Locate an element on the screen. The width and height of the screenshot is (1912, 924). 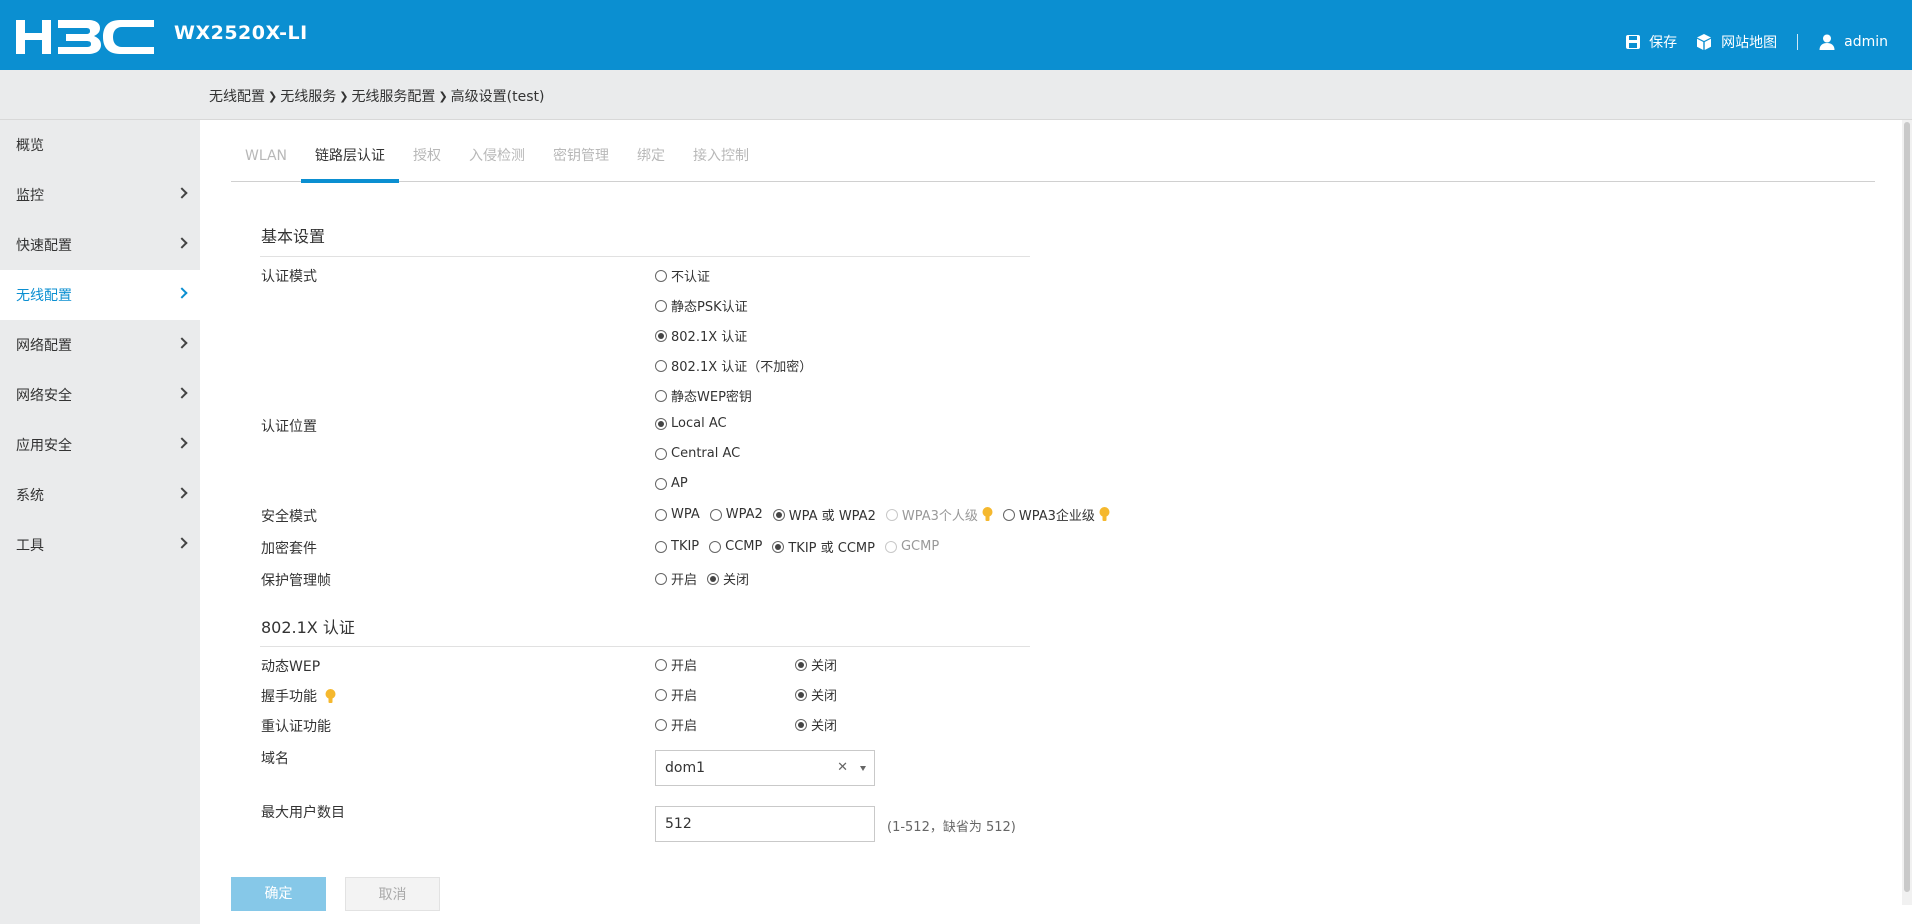
option-label: 开启 is located at coordinates (684, 696).